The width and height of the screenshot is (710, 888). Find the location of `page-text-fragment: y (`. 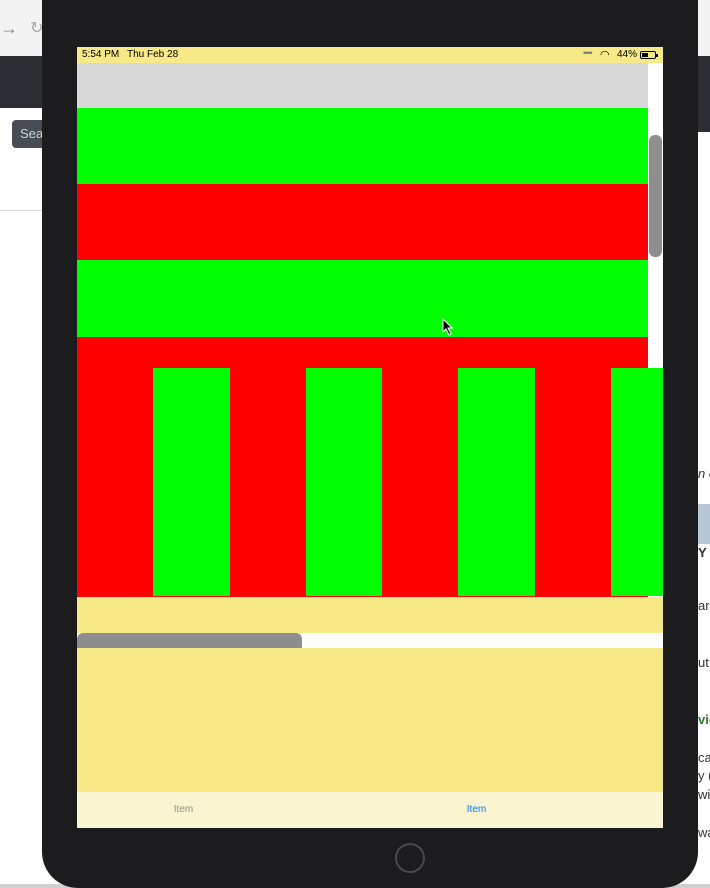

page-text-fragment: y ( is located at coordinates (704, 775).